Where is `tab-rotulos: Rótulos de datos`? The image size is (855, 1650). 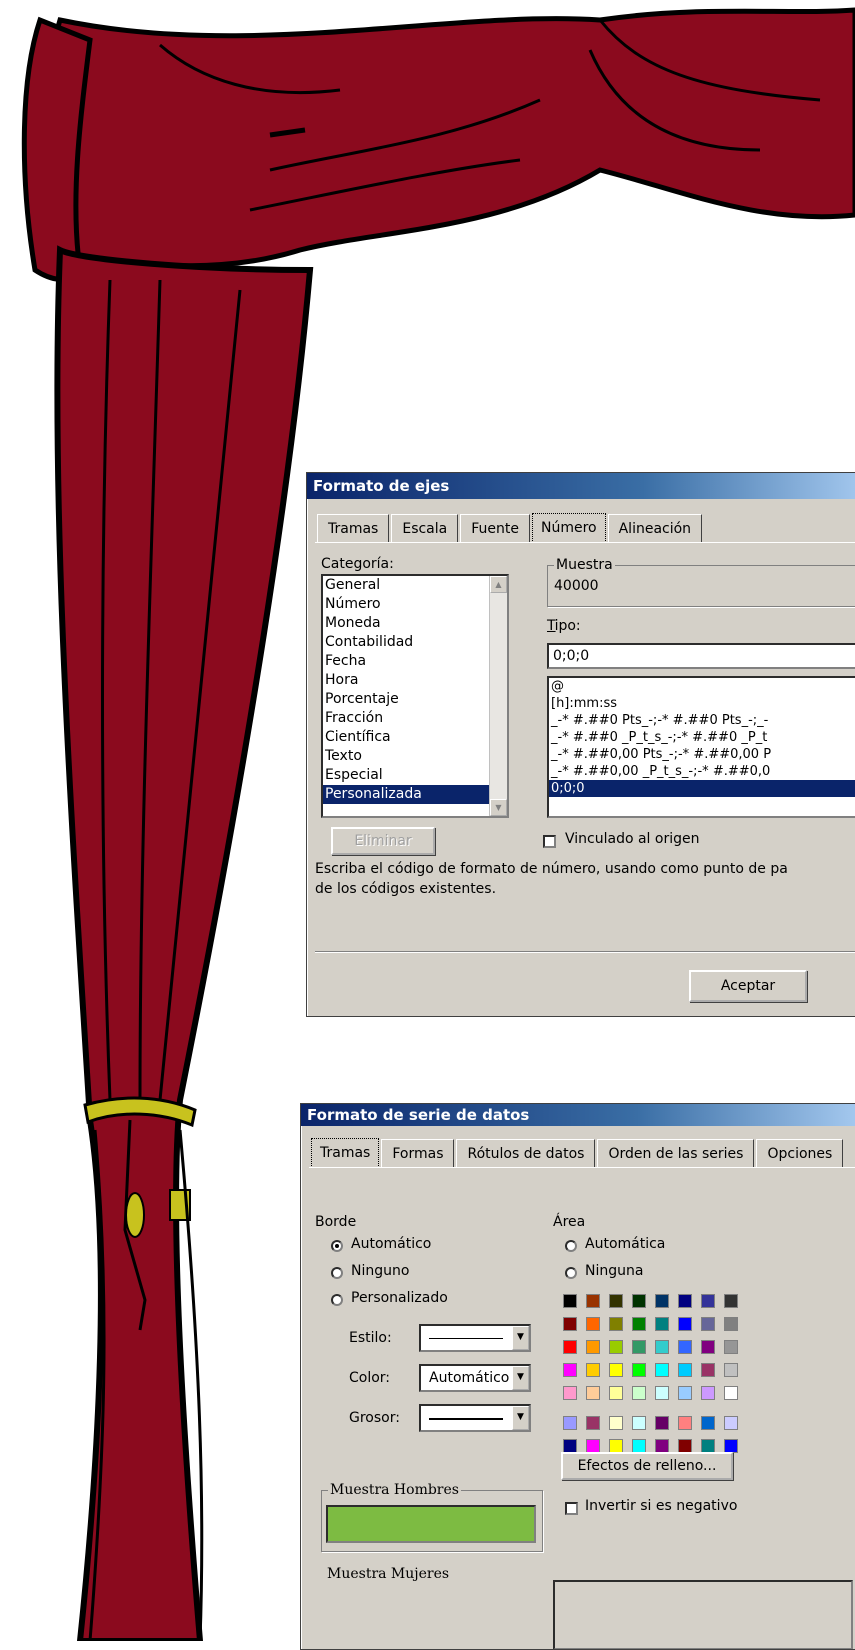
tab-rotulos: Rótulos de datos is located at coordinates (526, 1153).